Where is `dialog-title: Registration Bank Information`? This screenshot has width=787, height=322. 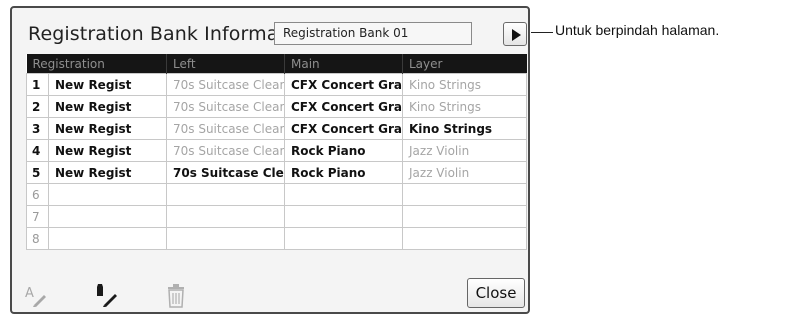 dialog-title: Registration Bank Information is located at coordinates (172, 34).